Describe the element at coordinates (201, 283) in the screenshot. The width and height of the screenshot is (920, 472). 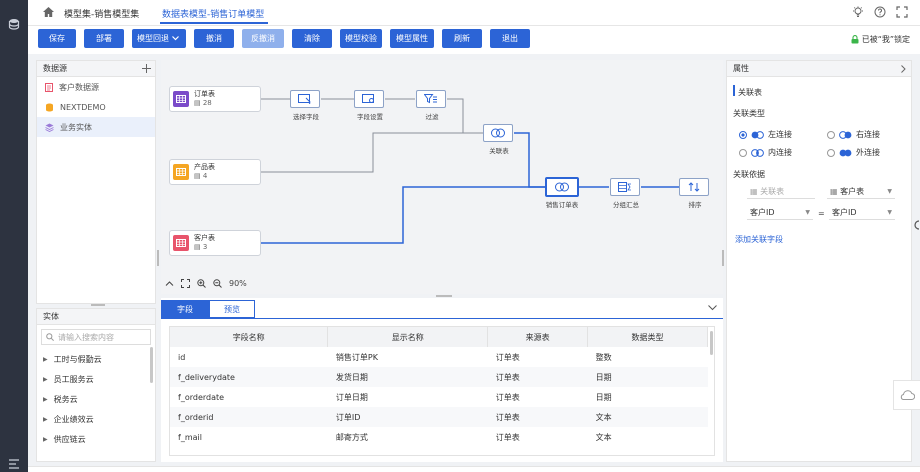
I see `zoom-in-icon` at that location.